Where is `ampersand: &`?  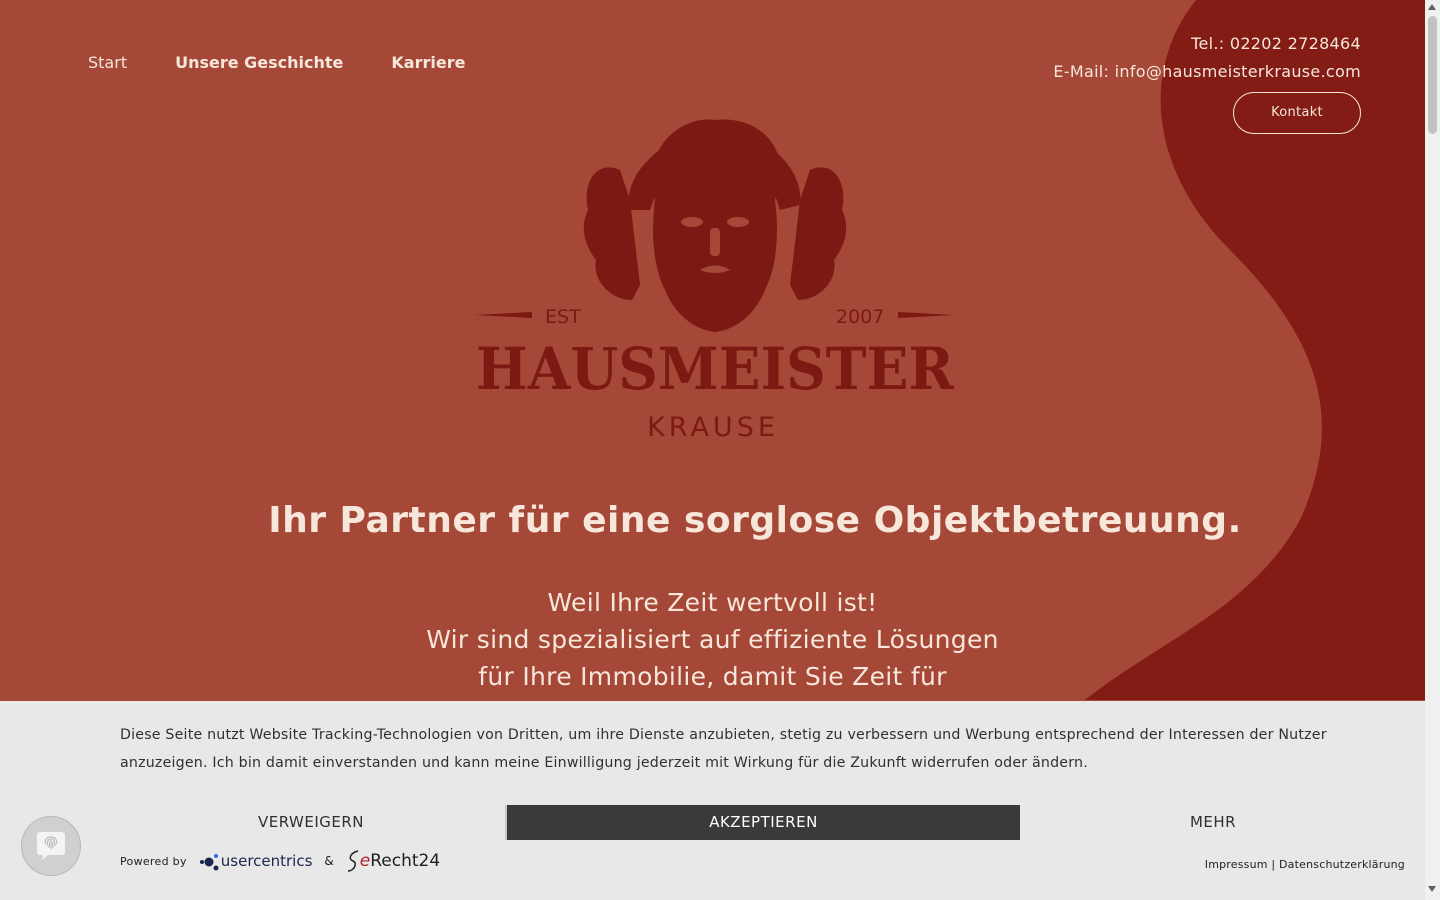
ampersand: & is located at coordinates (329, 861).